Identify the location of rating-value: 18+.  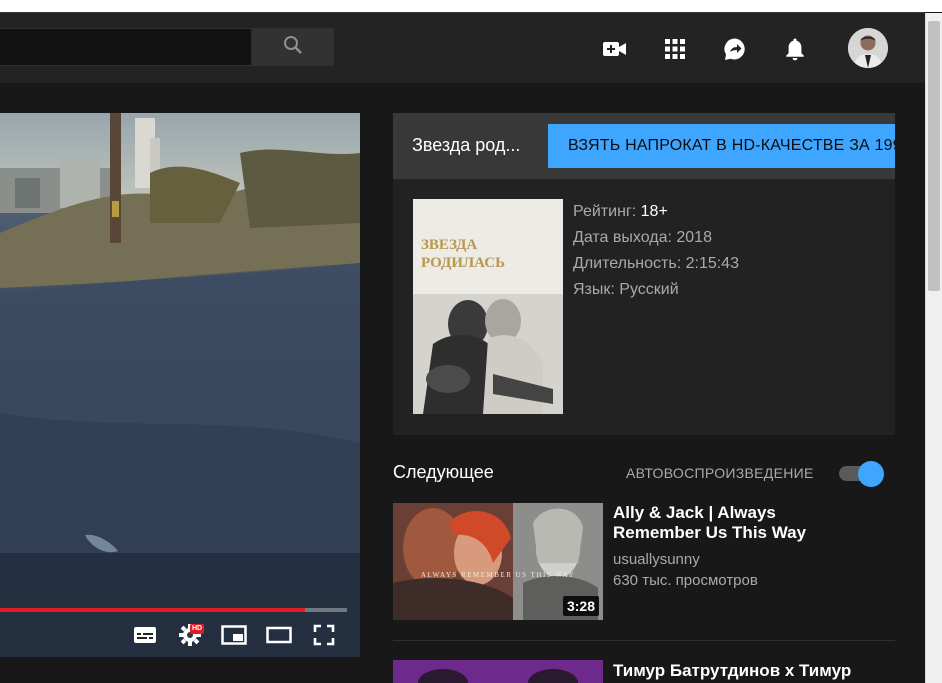
(654, 211).